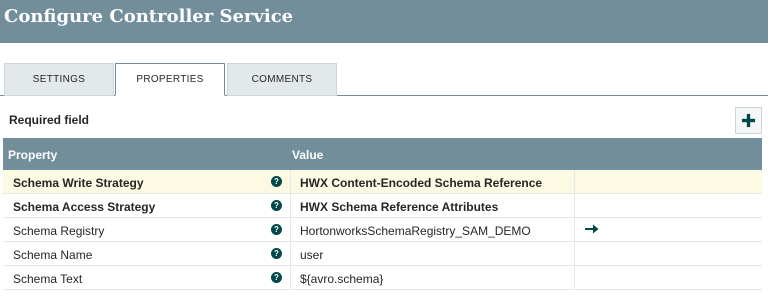  I want to click on table-row: Schema Text ? ${avro.schema}, so click(382, 278).